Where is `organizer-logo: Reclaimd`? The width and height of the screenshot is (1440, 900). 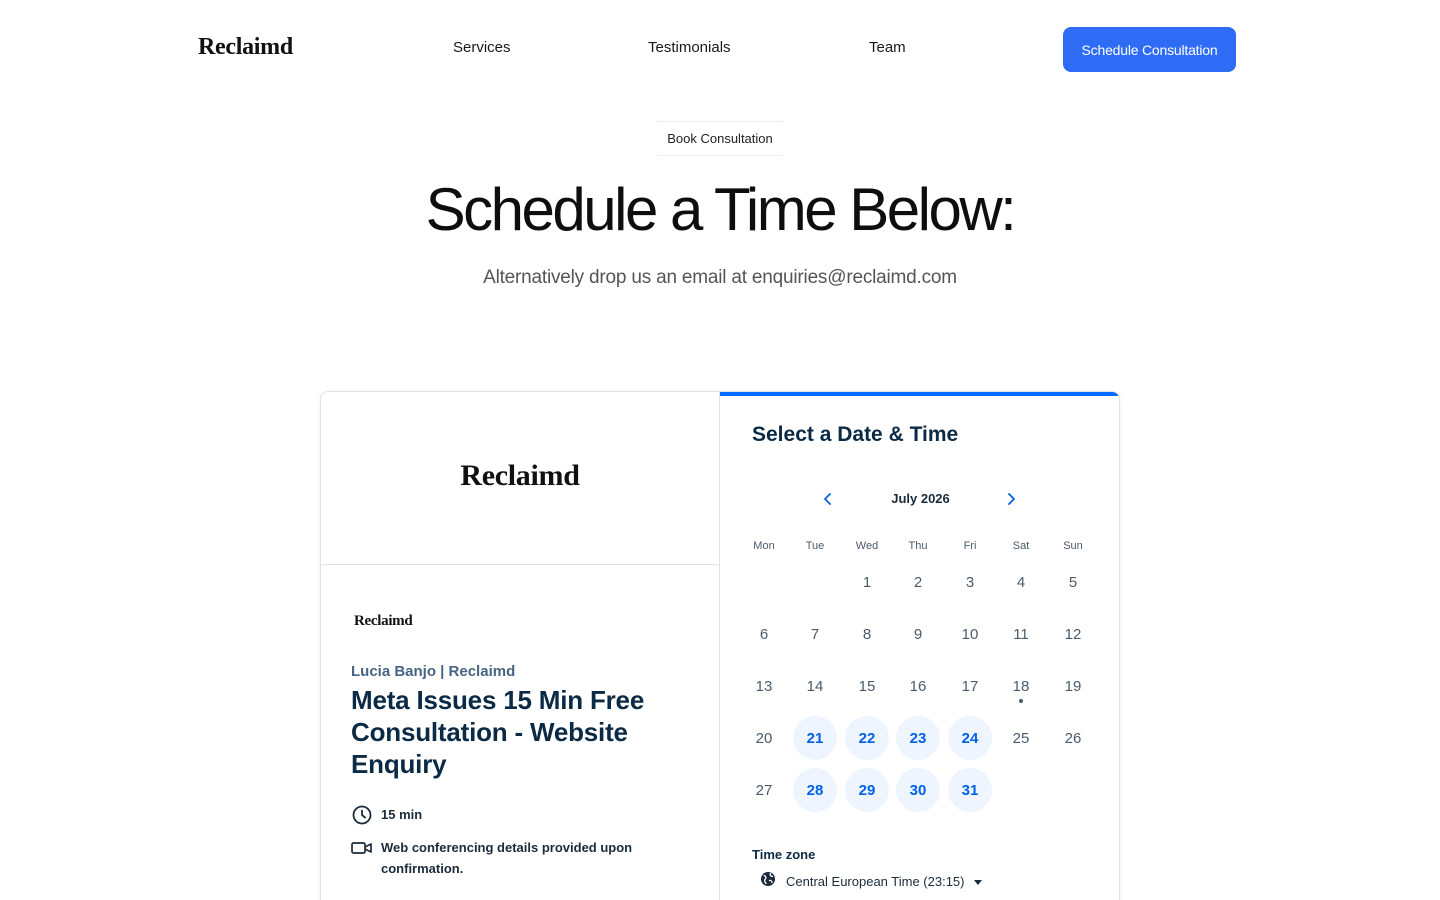
organizer-logo: Reclaimd is located at coordinates (383, 621).